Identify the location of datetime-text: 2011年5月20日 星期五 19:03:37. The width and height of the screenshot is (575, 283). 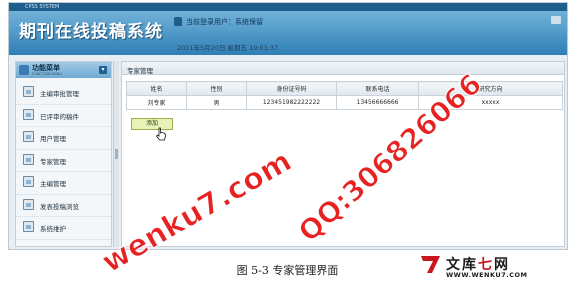
(228, 48).